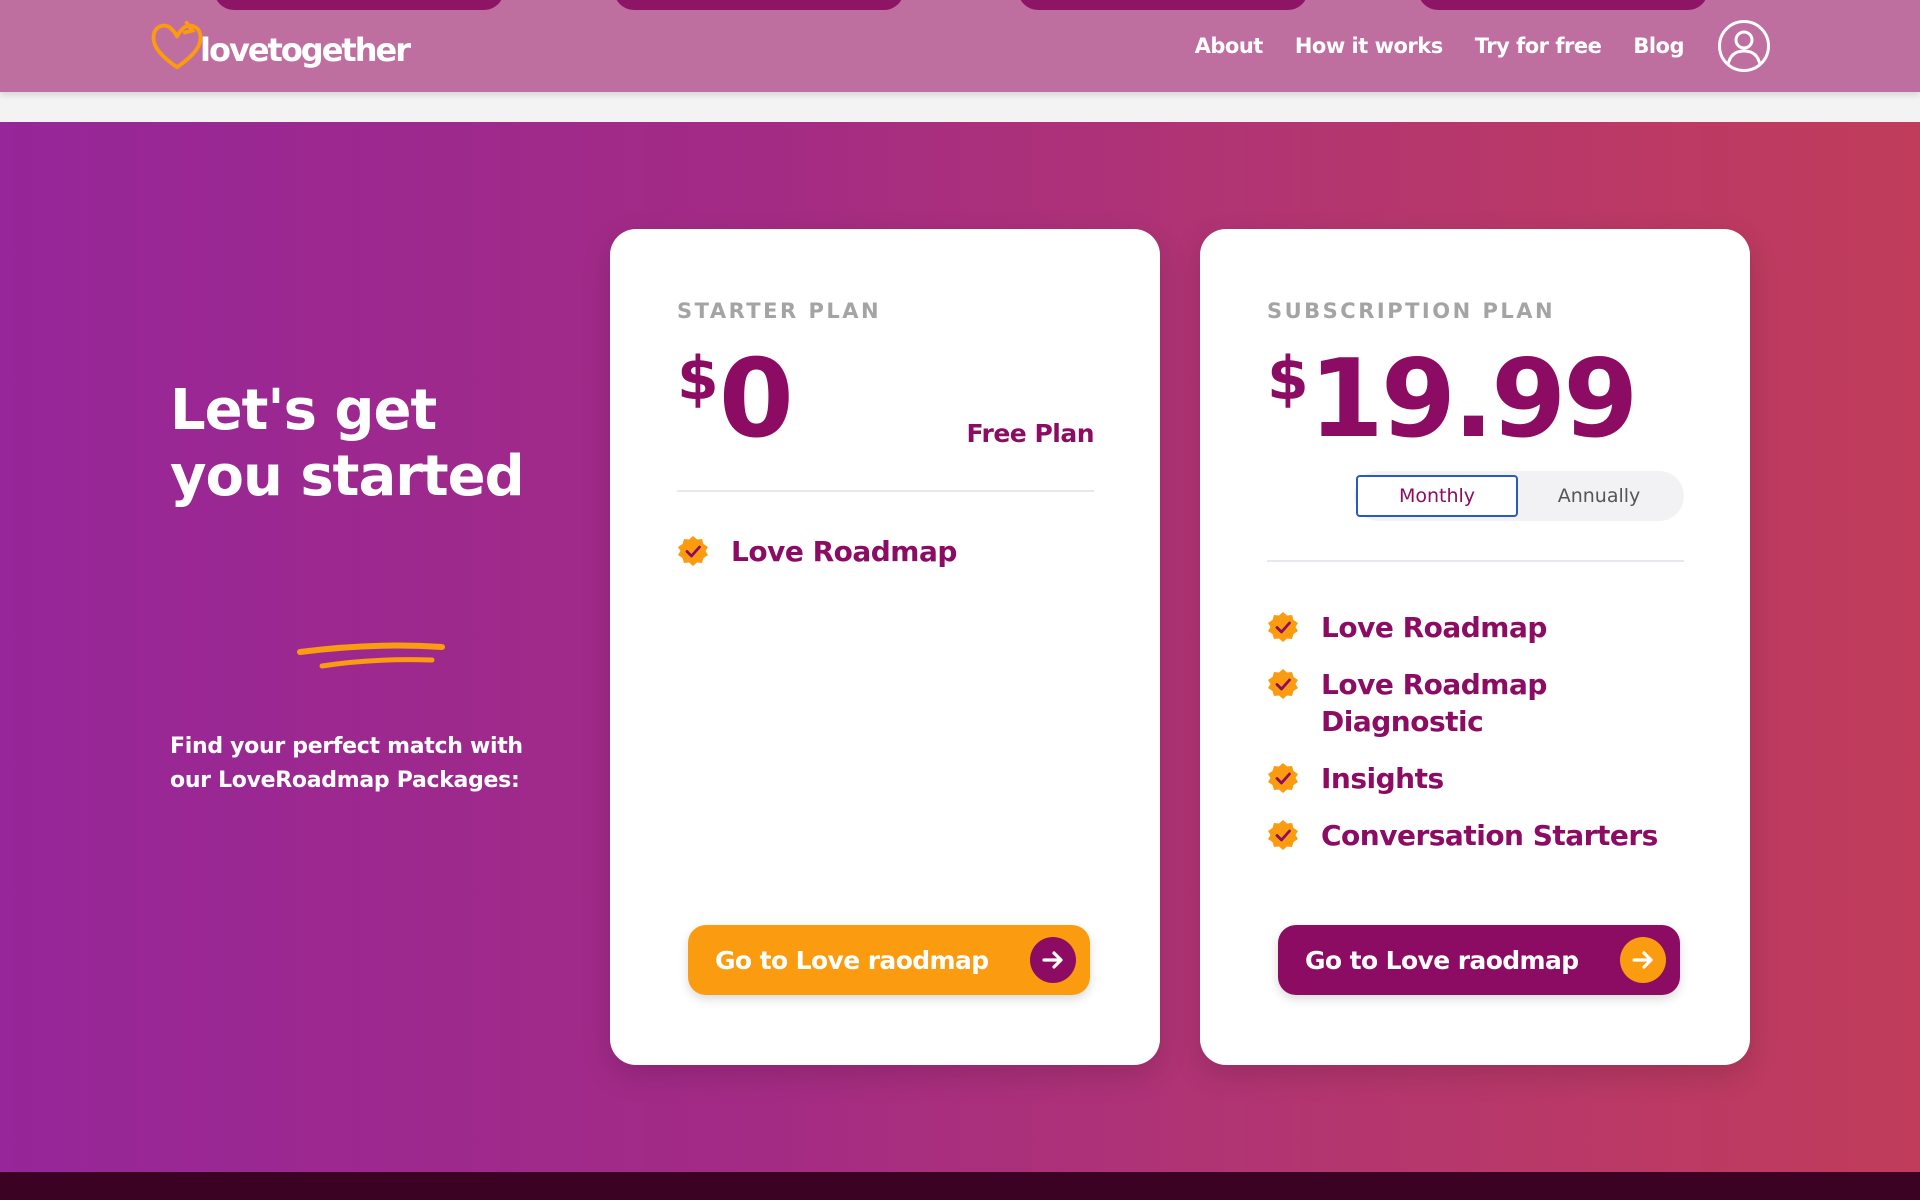 The width and height of the screenshot is (1920, 1200). I want to click on user-account-button, so click(1744, 46).